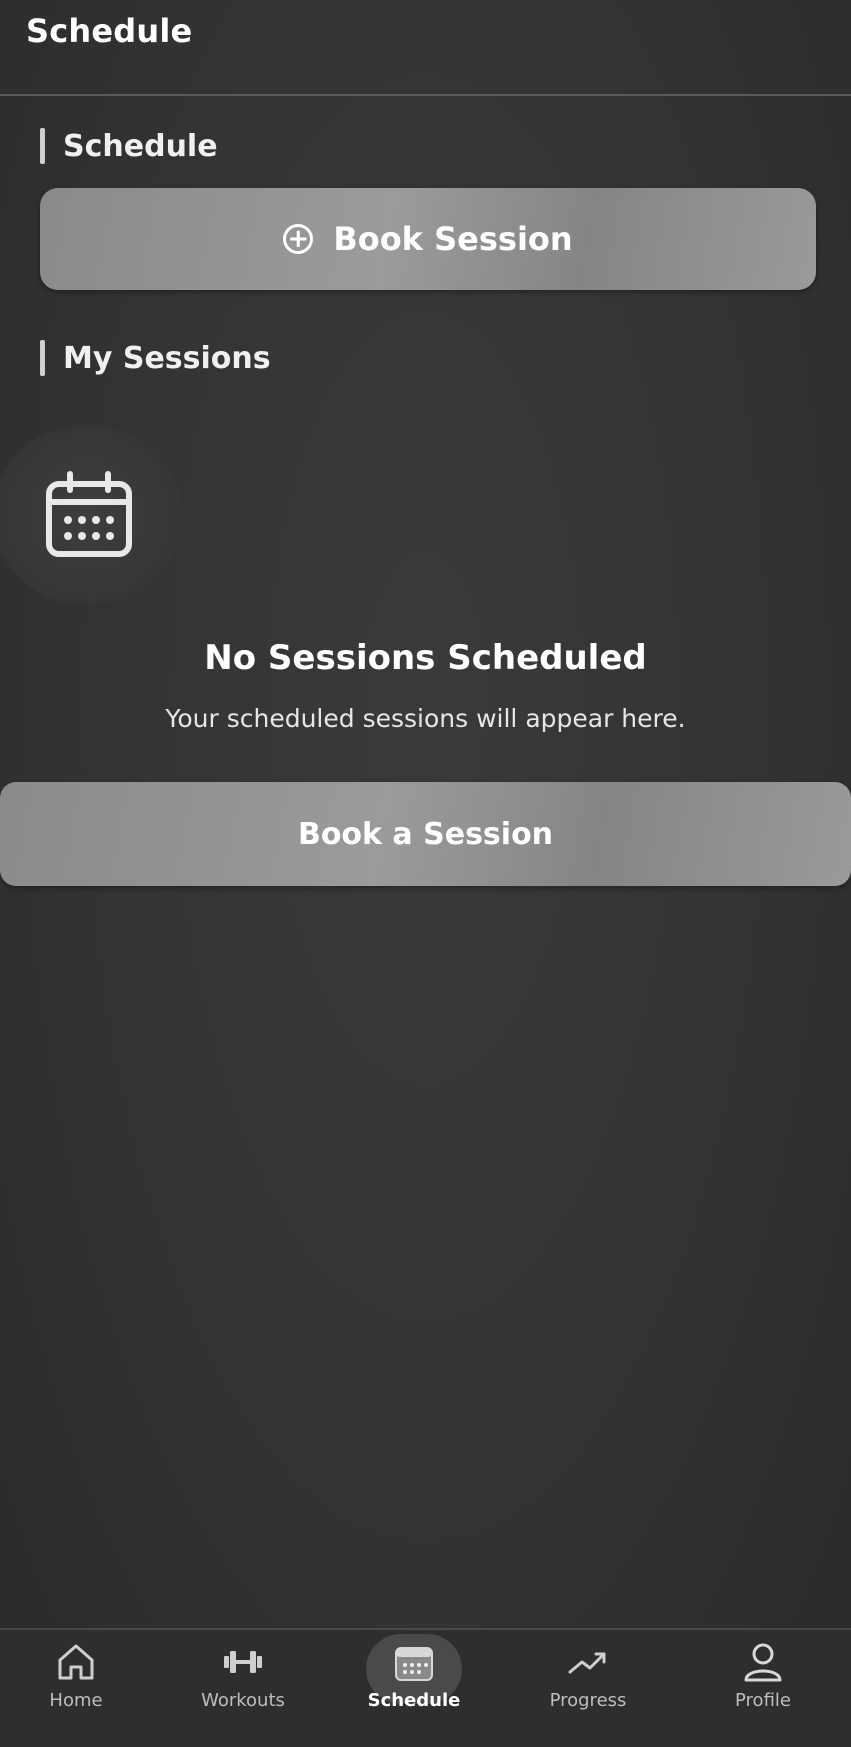 Image resolution: width=851 pixels, height=1747 pixels. I want to click on nav-item-progress: Progress, so click(588, 1690).